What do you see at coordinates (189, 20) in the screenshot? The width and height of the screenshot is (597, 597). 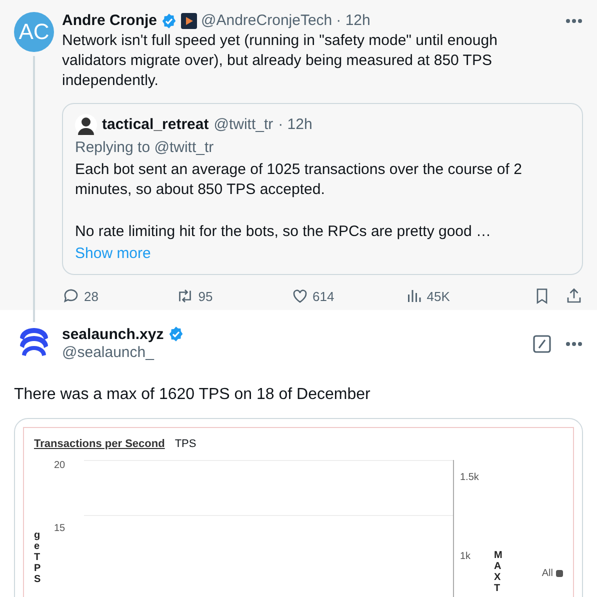 I see `affiliate-badge-icon` at bounding box center [189, 20].